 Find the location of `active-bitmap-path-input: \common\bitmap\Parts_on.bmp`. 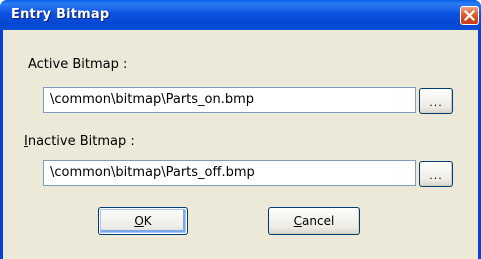

active-bitmap-path-input: \common\bitmap\Parts_on.bmp is located at coordinates (229, 100).